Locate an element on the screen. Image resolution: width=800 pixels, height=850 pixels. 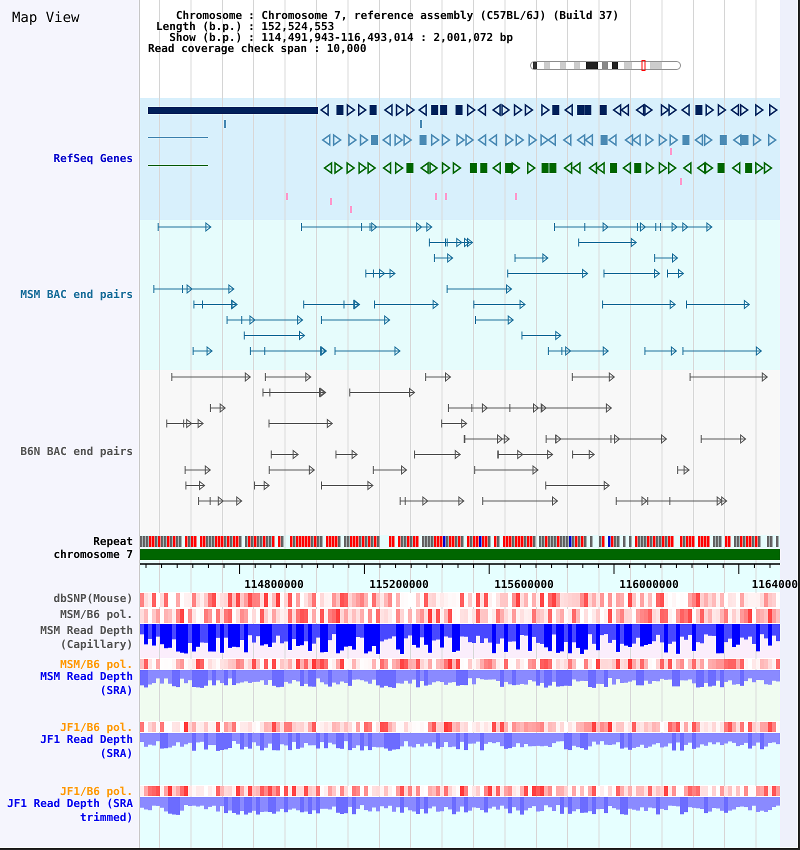
track-label: JF1 Read Depth (SRA) is located at coordinates (86, 747).